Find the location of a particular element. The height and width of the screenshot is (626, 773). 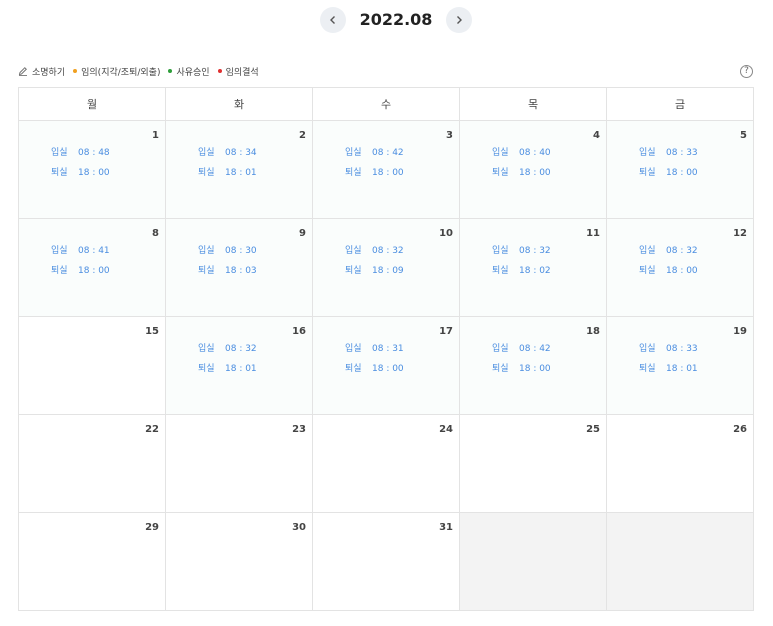

day-cell: 3 입실 08 : 42 퇴실 18 : 00 is located at coordinates (386, 169).